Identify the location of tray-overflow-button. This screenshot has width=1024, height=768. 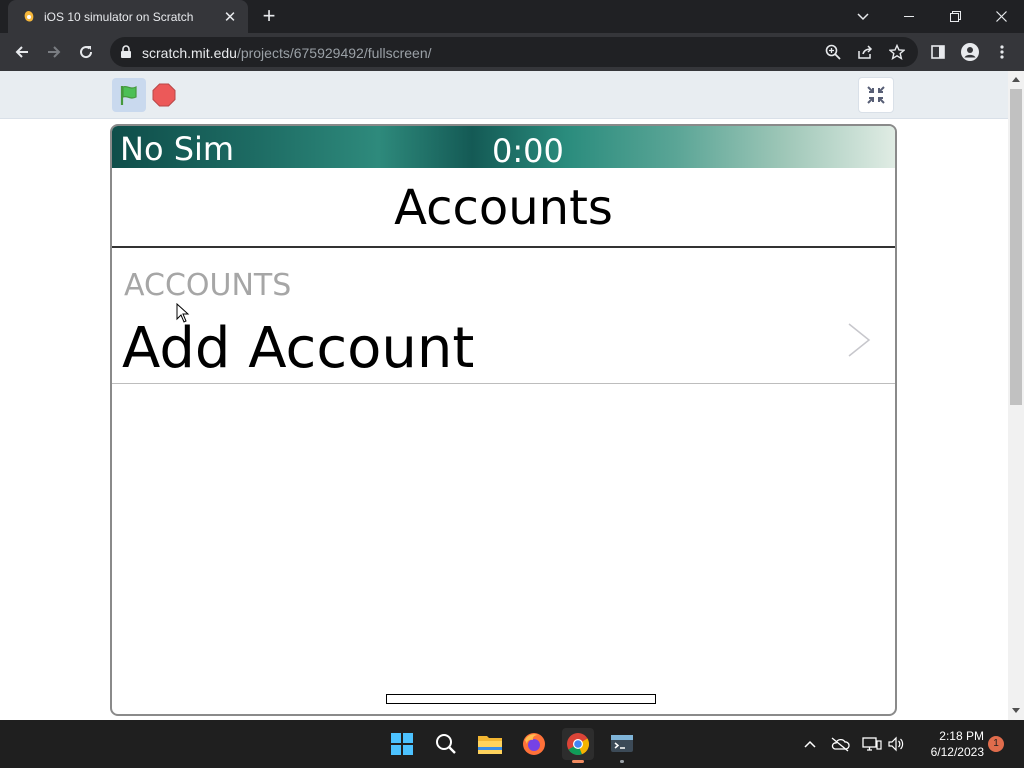
(810, 744).